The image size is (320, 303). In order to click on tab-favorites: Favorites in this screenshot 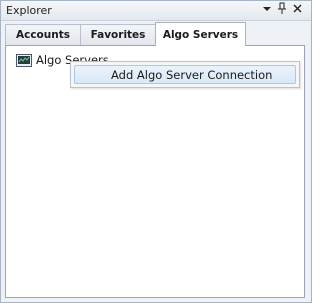, I will do `click(118, 34)`.